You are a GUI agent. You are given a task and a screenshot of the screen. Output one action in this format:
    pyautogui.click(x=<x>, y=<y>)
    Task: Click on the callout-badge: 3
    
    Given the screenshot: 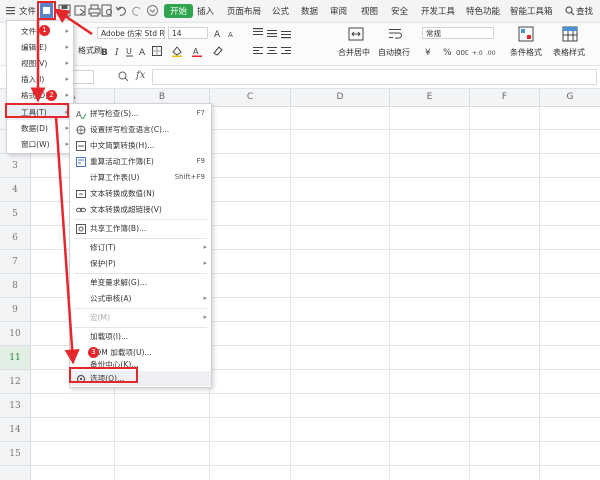 What is the action you would take?
    pyautogui.click(x=93, y=352)
    